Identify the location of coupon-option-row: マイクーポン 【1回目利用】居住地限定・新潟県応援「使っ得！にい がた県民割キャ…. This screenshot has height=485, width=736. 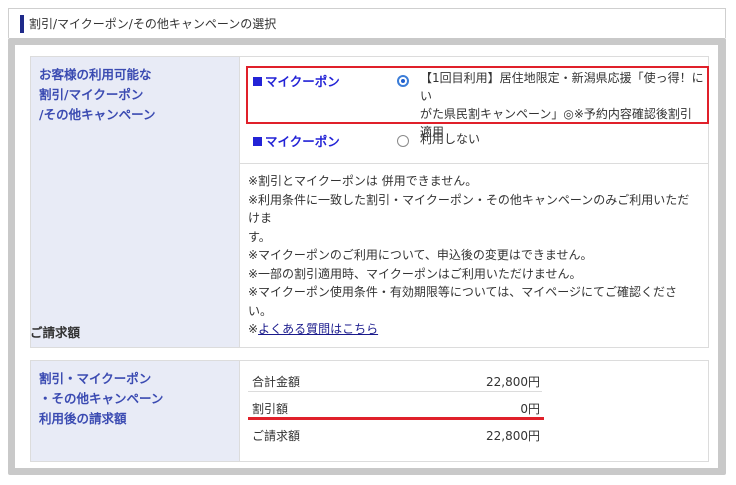
(474, 98).